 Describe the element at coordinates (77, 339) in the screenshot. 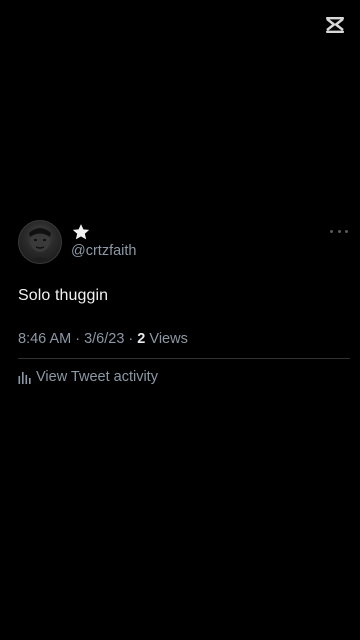

I see `tweet-timestamp: 8:46 AM · 3/6/23 ·` at that location.